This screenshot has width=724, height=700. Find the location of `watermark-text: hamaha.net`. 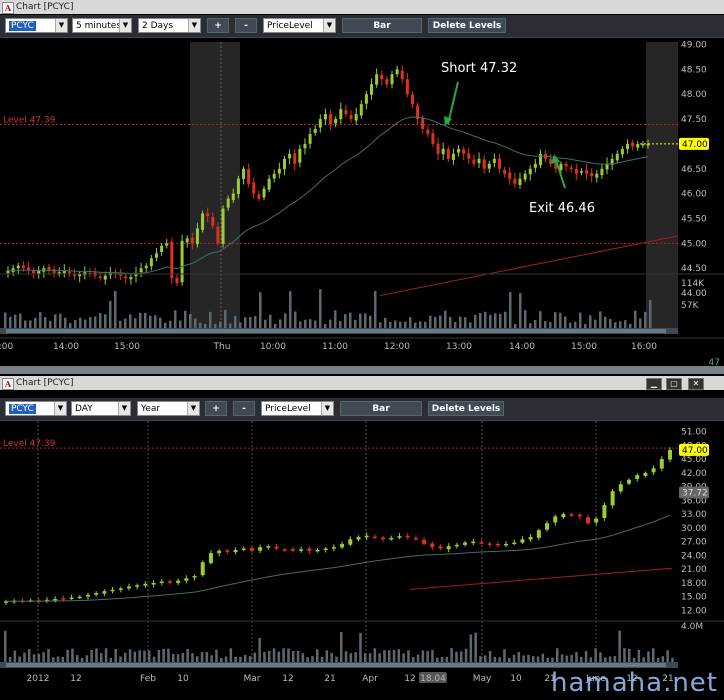

watermark-text: hamaha.net is located at coordinates (634, 683).